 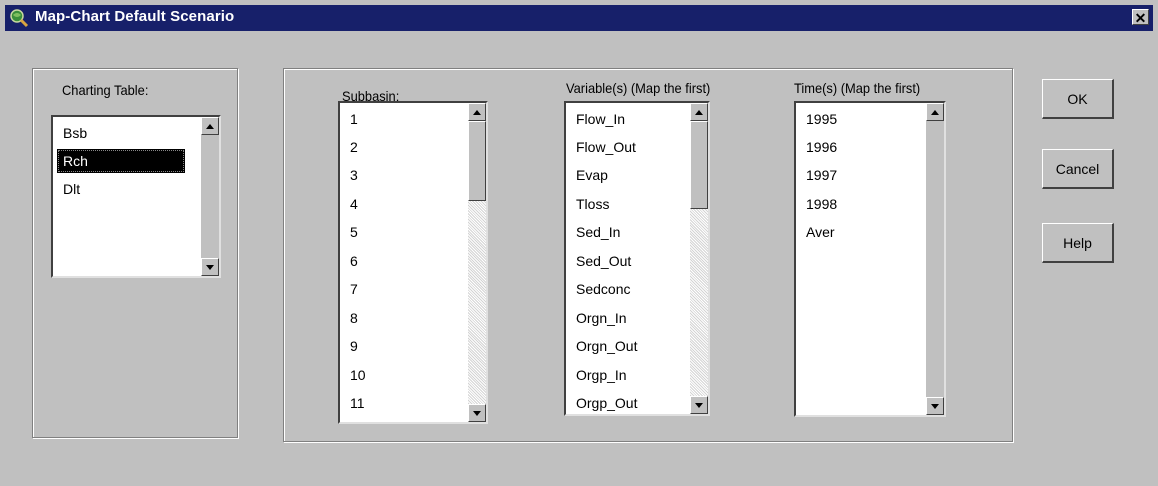 I want to click on variable-item: Sed_Out, so click(x=603, y=261).